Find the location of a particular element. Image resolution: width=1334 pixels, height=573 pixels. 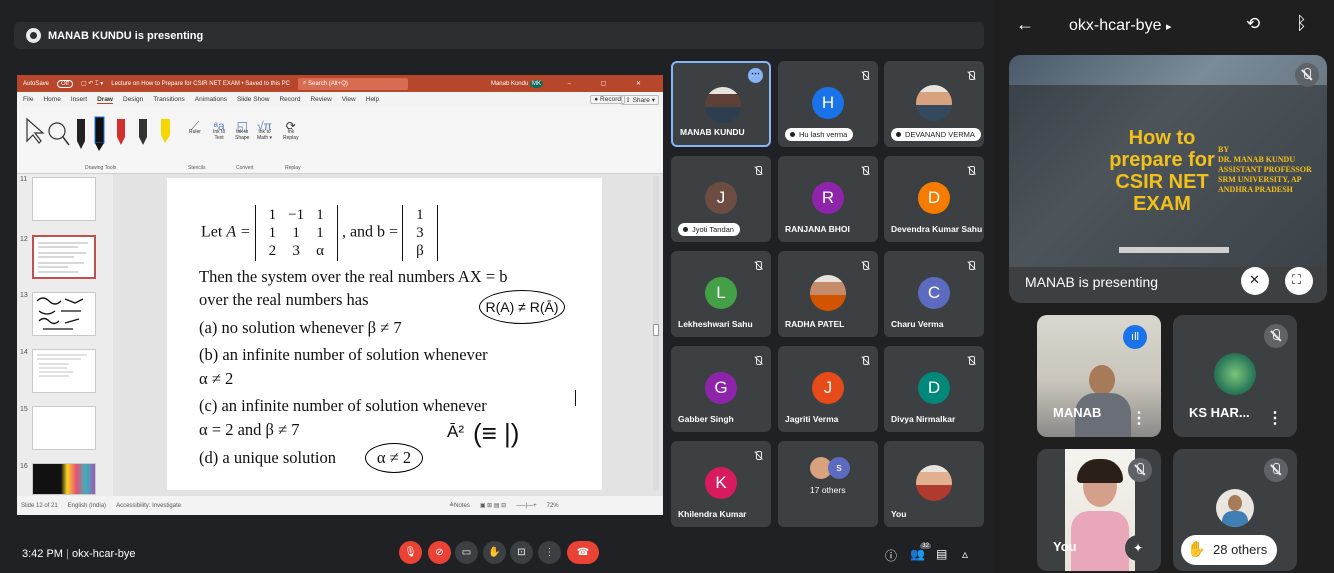

back-arrow-icon: ← is located at coordinates (1025, 24).